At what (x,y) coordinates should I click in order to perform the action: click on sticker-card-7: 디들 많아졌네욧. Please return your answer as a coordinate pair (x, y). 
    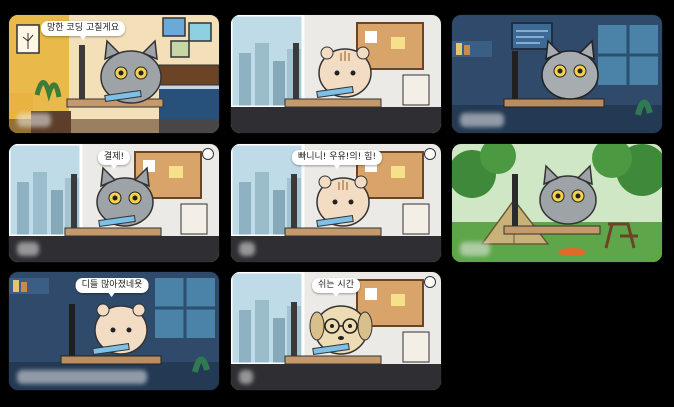
    Looking at the image, I should click on (114, 331).